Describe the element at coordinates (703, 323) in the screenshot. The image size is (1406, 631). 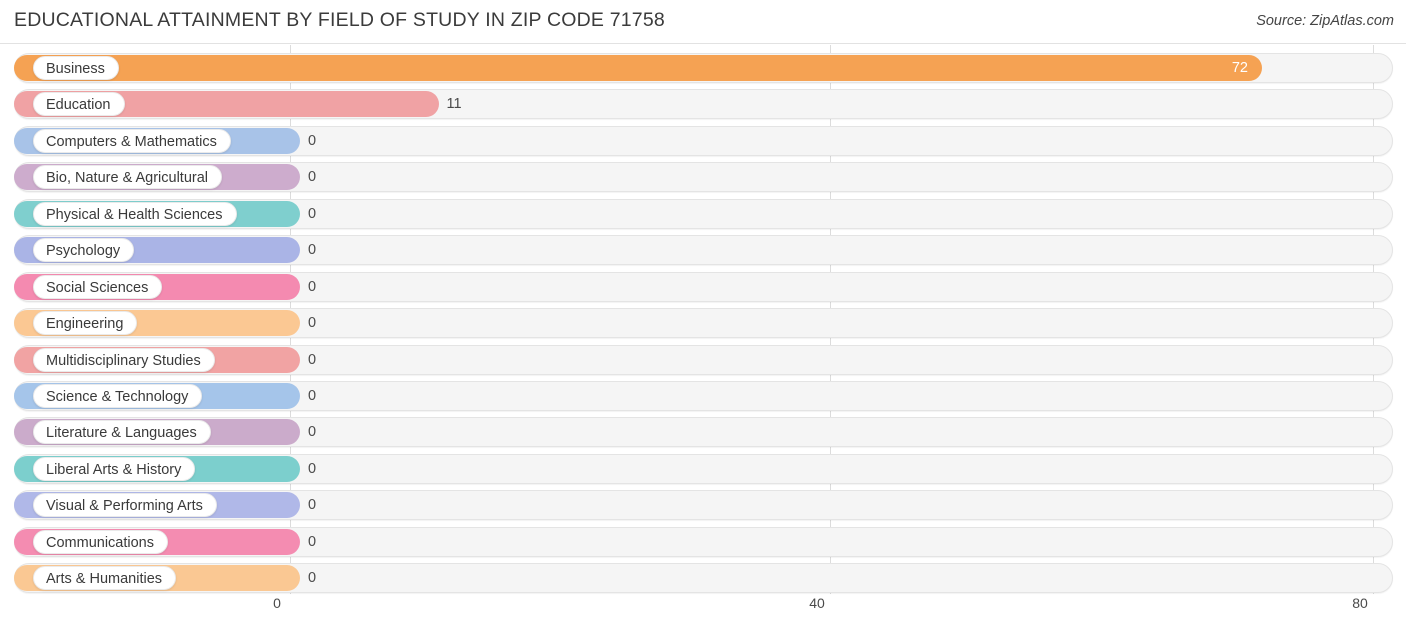
I see `bar-row: Engineering 0` at that location.